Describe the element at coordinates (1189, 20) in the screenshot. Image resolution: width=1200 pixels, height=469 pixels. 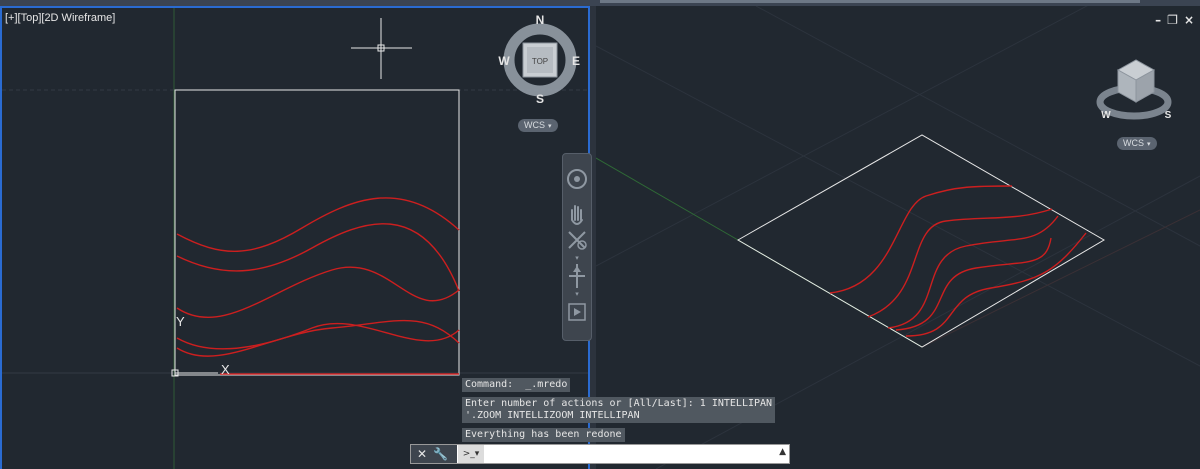
I see `close-icon: ×` at that location.